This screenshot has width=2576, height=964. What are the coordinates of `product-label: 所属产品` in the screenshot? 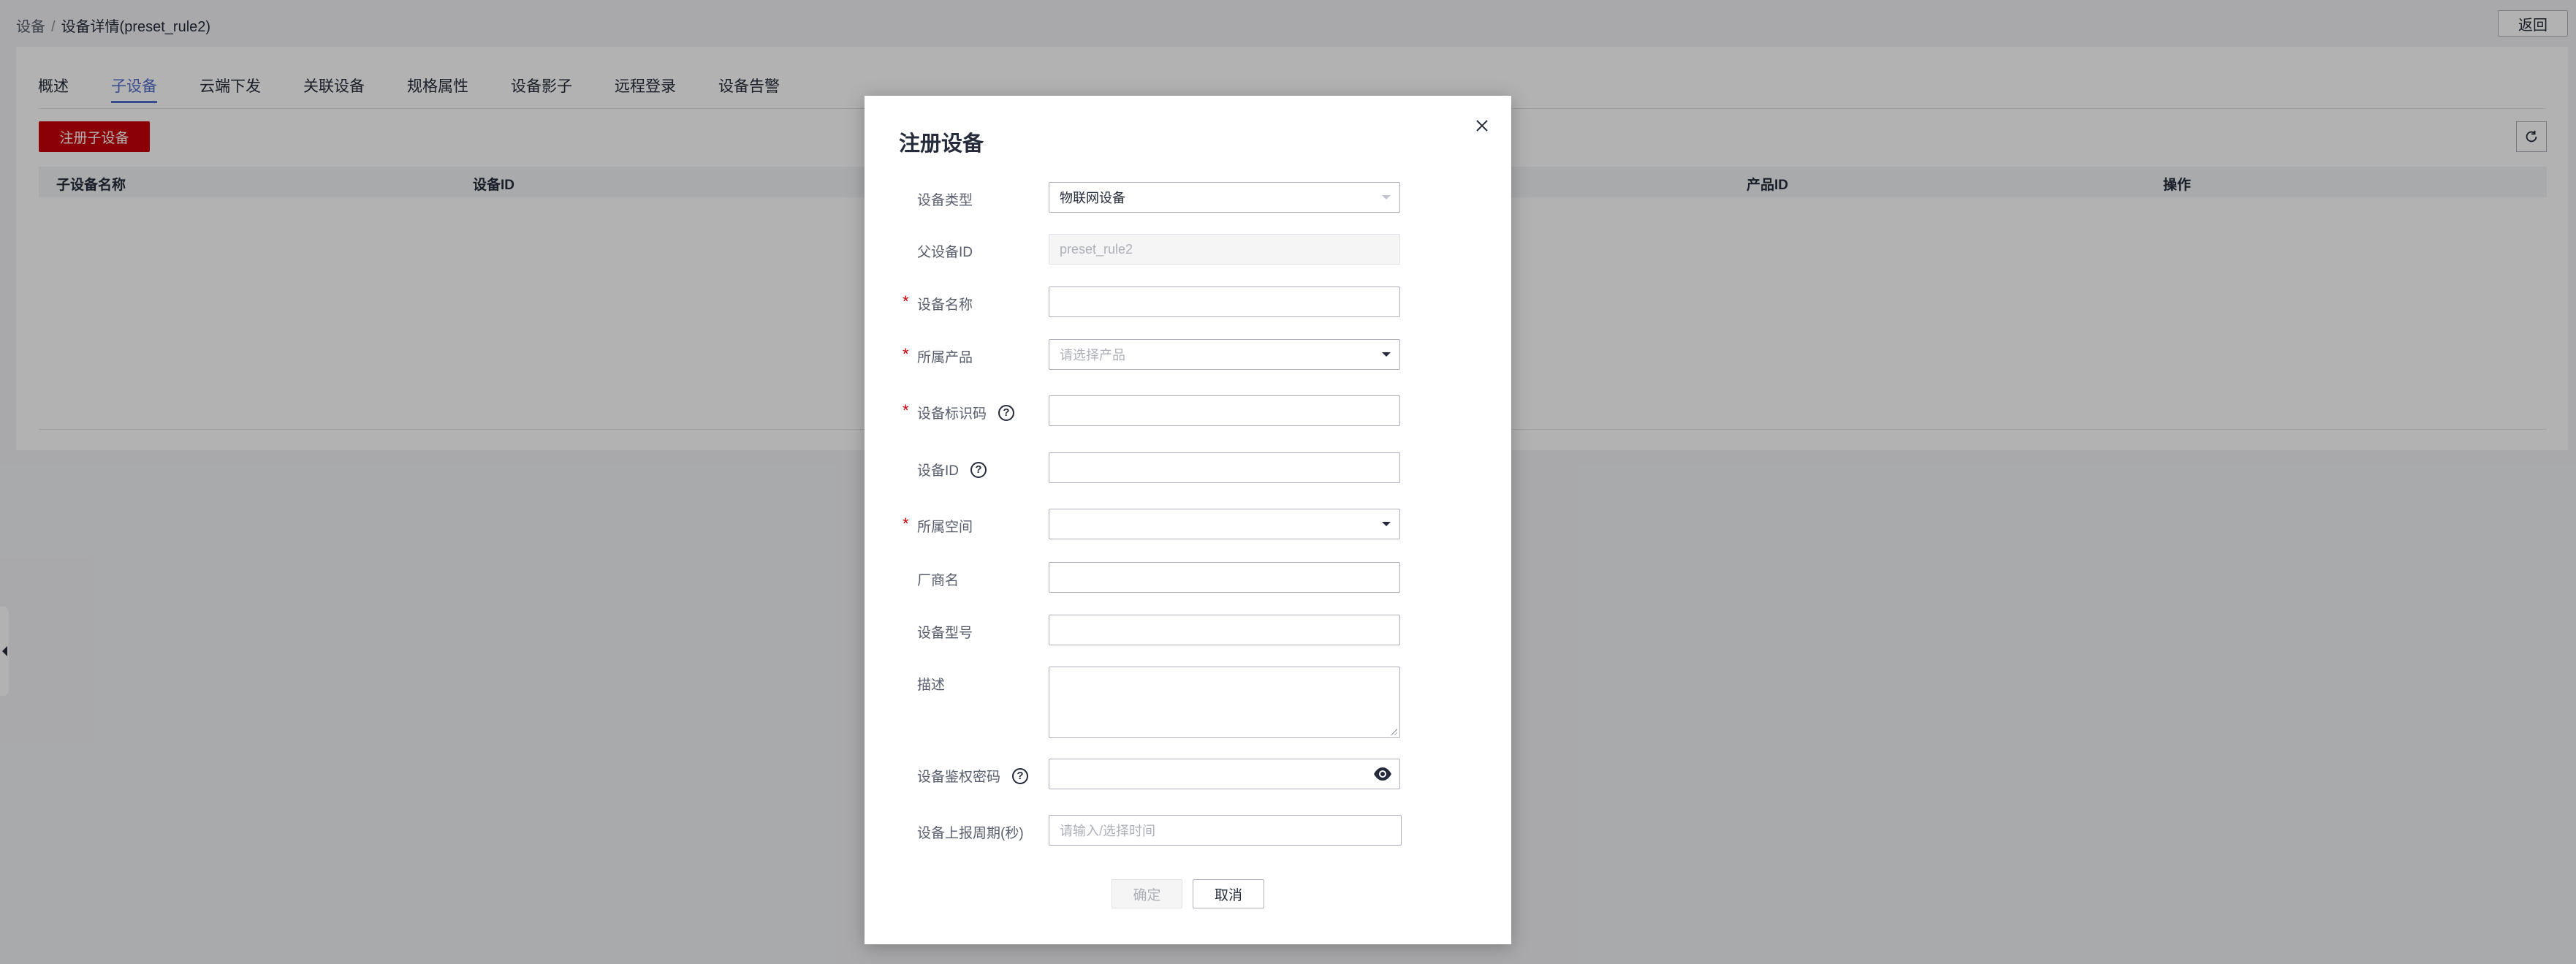 It's located at (945, 357).